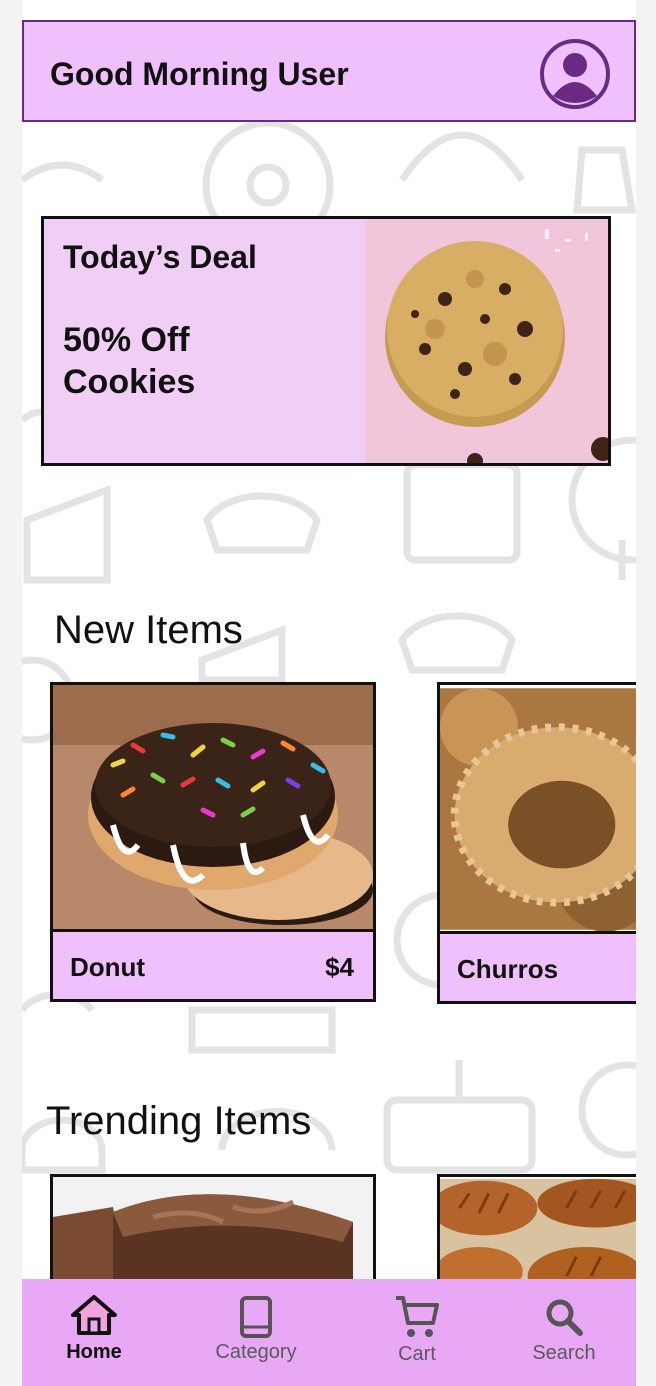 This screenshot has width=656, height=1386. Describe the element at coordinates (256, 1352) in the screenshot. I see `nav-label-category: Category` at that location.